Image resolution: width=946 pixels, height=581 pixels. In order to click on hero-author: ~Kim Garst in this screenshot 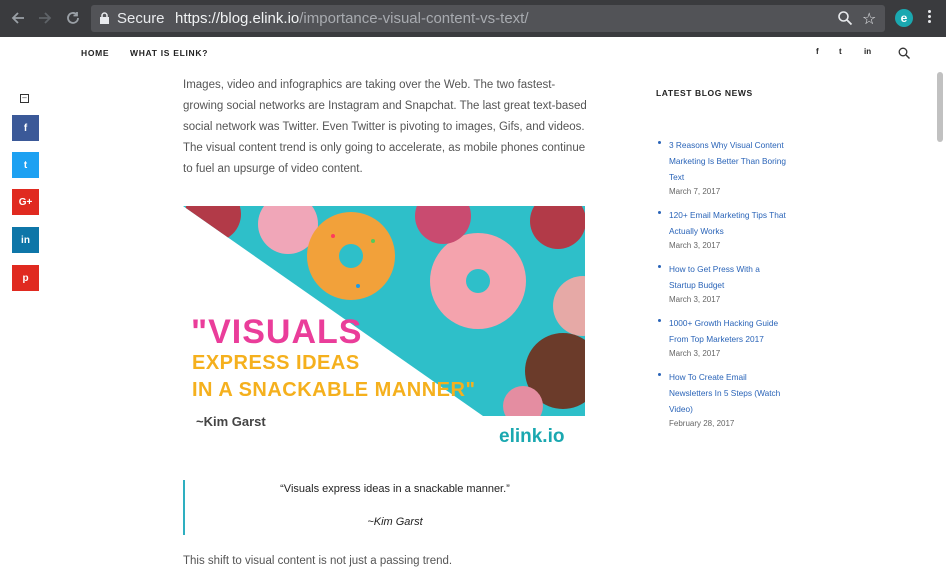, I will do `click(231, 421)`.